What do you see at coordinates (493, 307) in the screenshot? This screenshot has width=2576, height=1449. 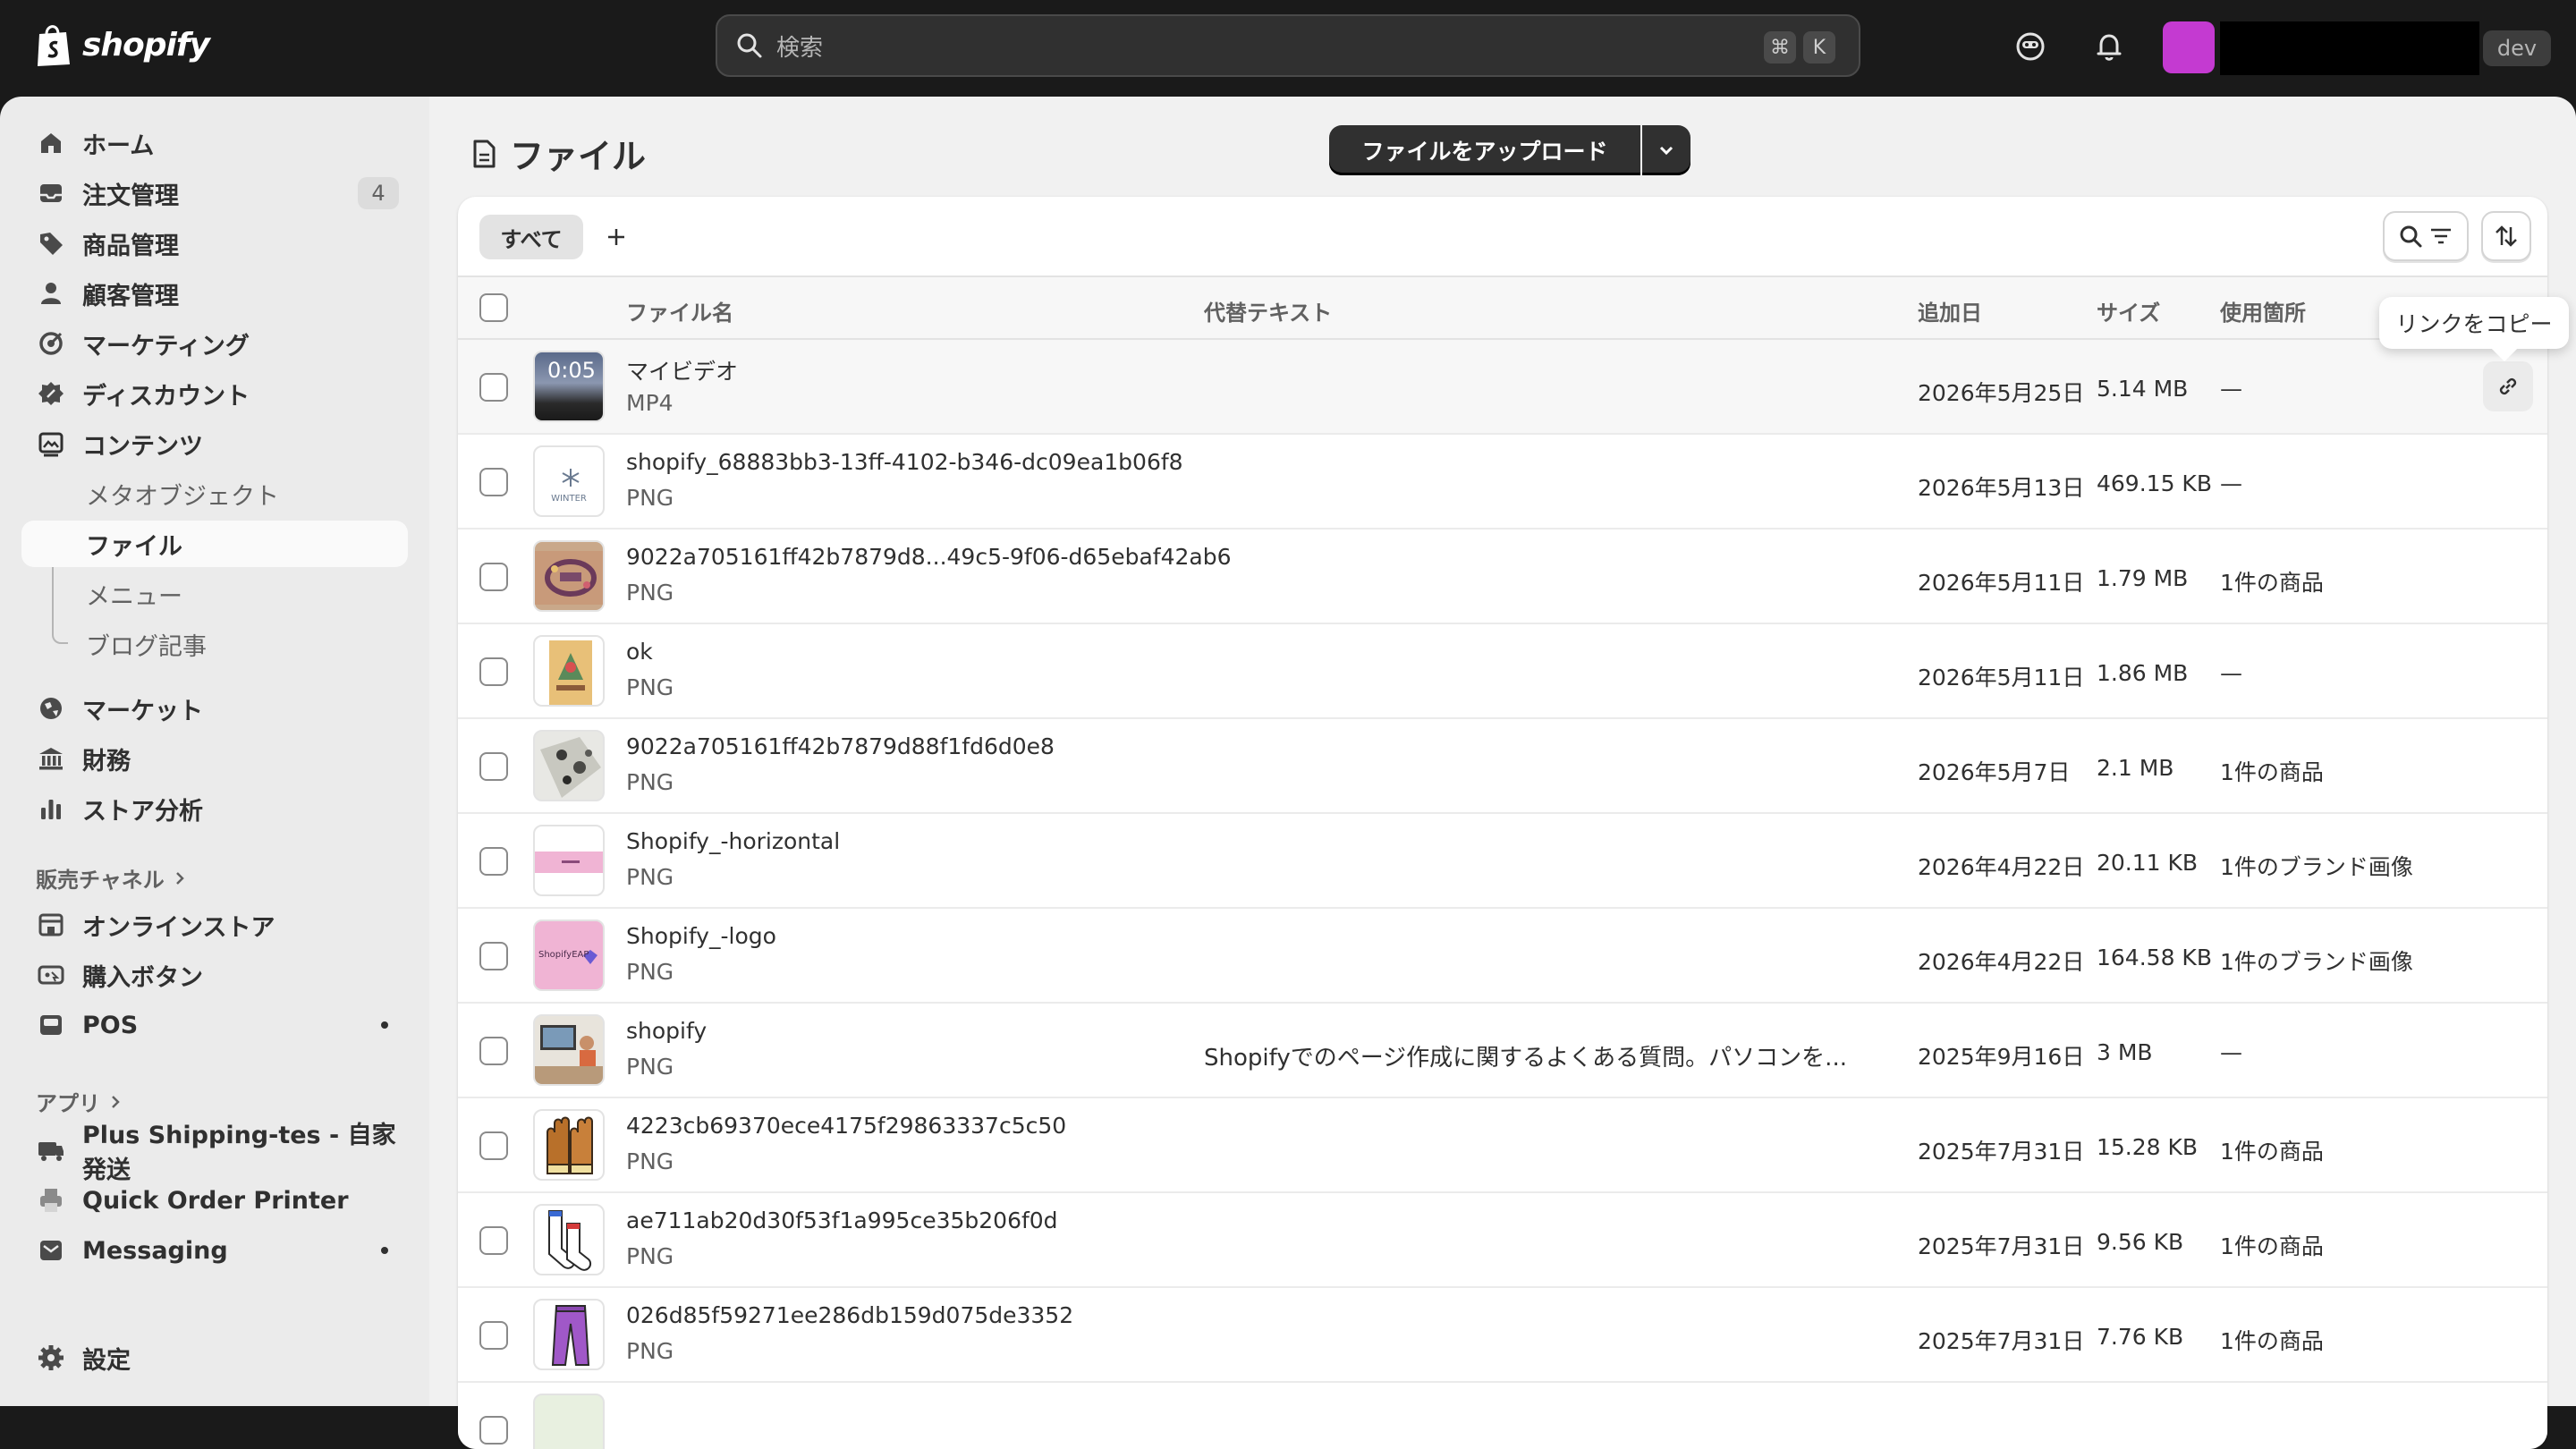 I see `select-all-checkbox` at bounding box center [493, 307].